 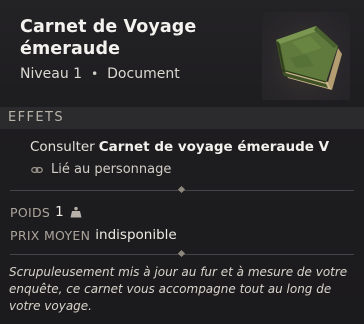 I want to click on weight-icon, so click(x=76, y=212).